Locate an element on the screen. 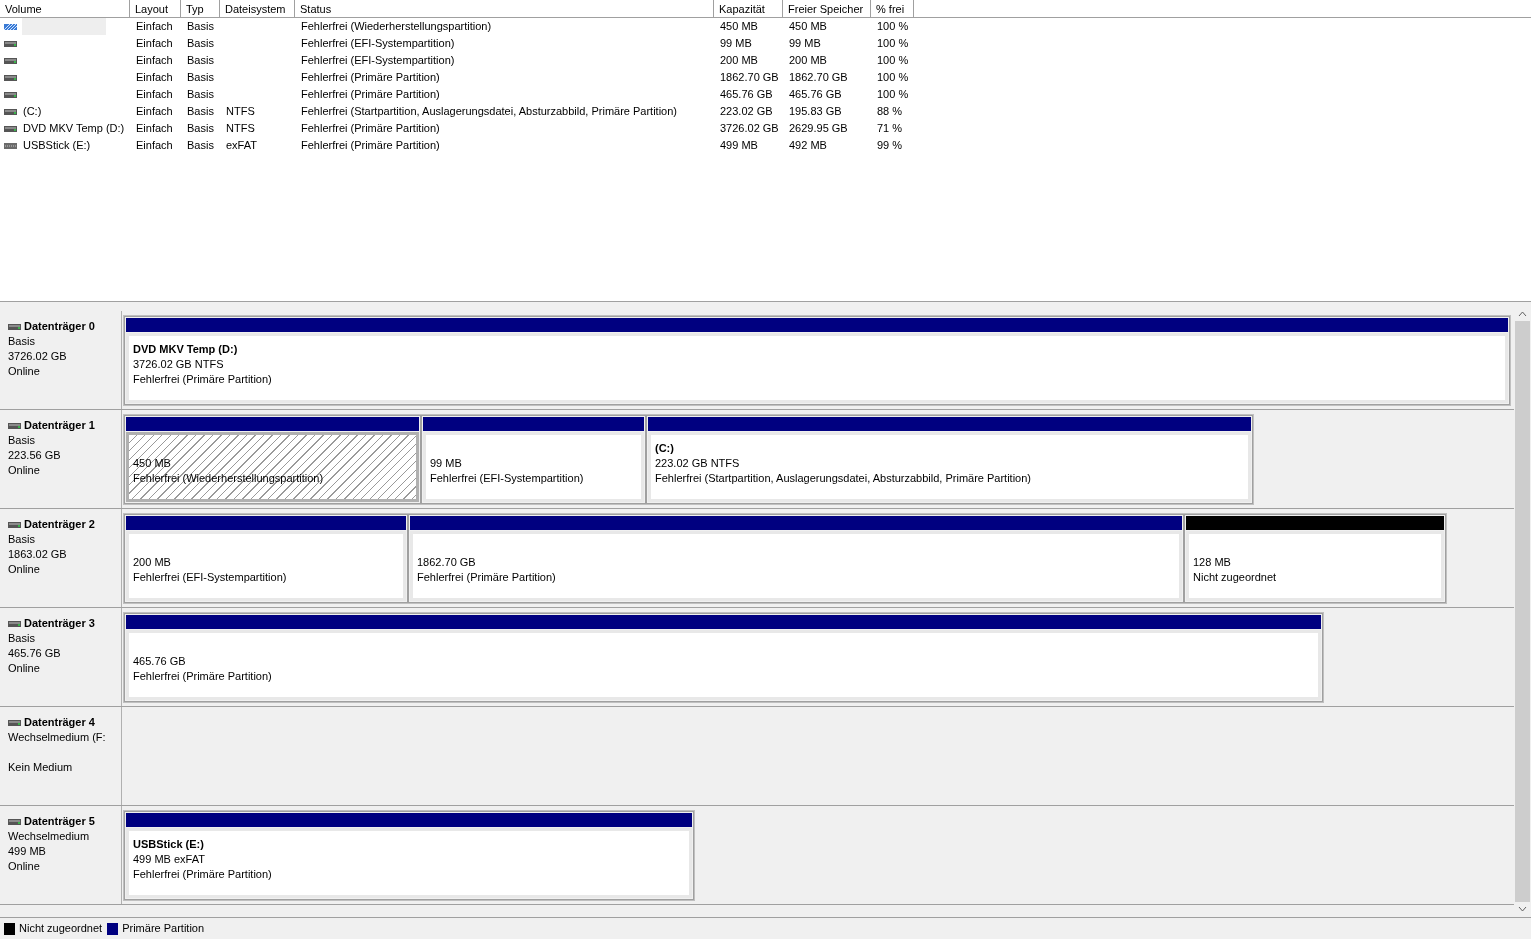 The width and height of the screenshot is (1531, 939). partition-block: 200 MB Fehlerfrei (EFI-Systempartition) is located at coordinates (266, 558).